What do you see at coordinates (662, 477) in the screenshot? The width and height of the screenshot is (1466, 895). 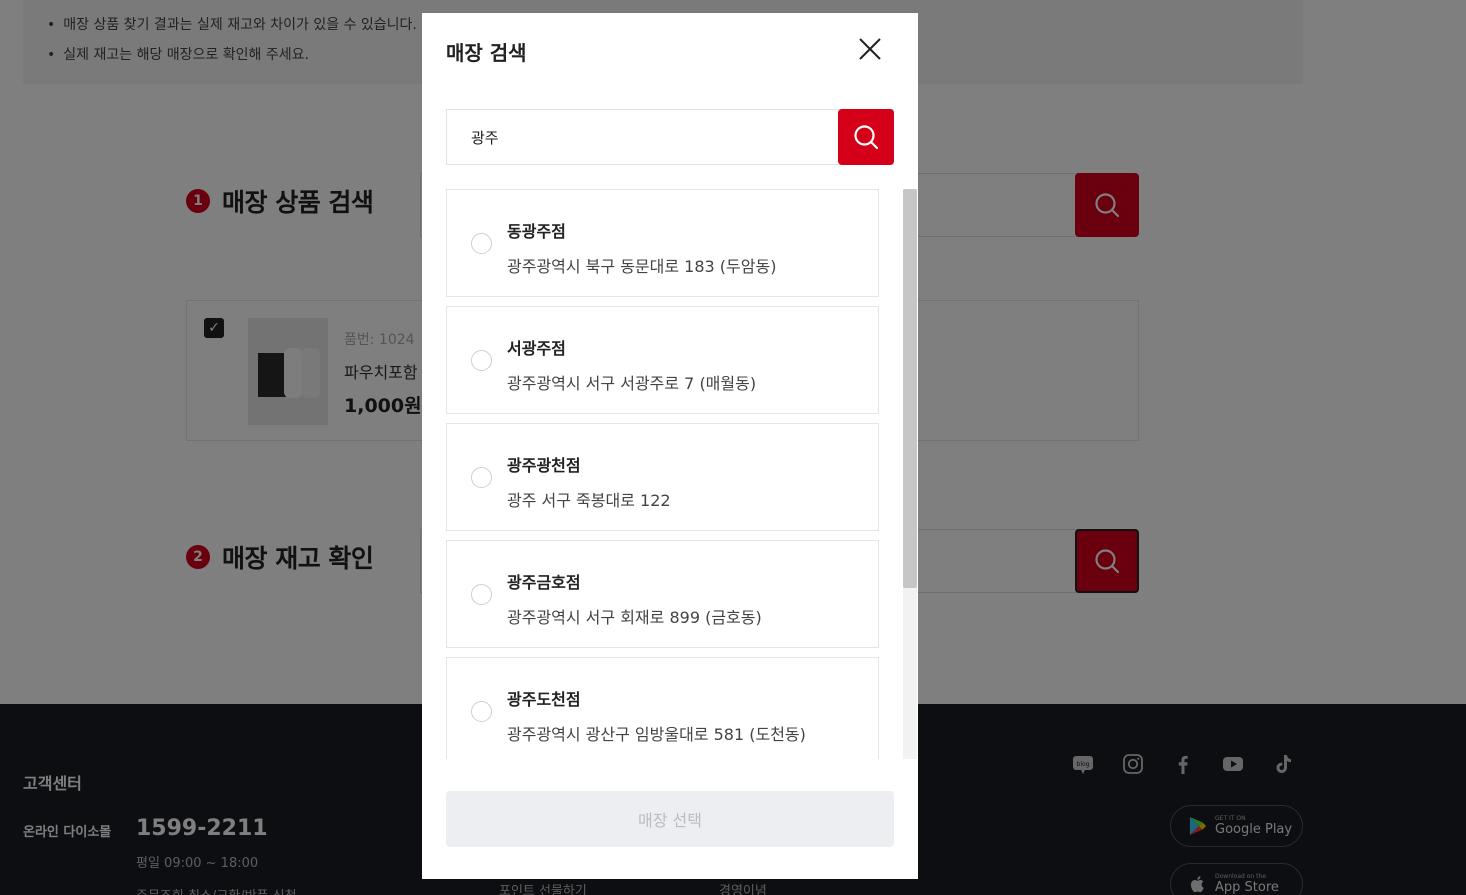 I see `store-result-item: 광주광천점 광주 서구 죽봉대로 122` at bounding box center [662, 477].